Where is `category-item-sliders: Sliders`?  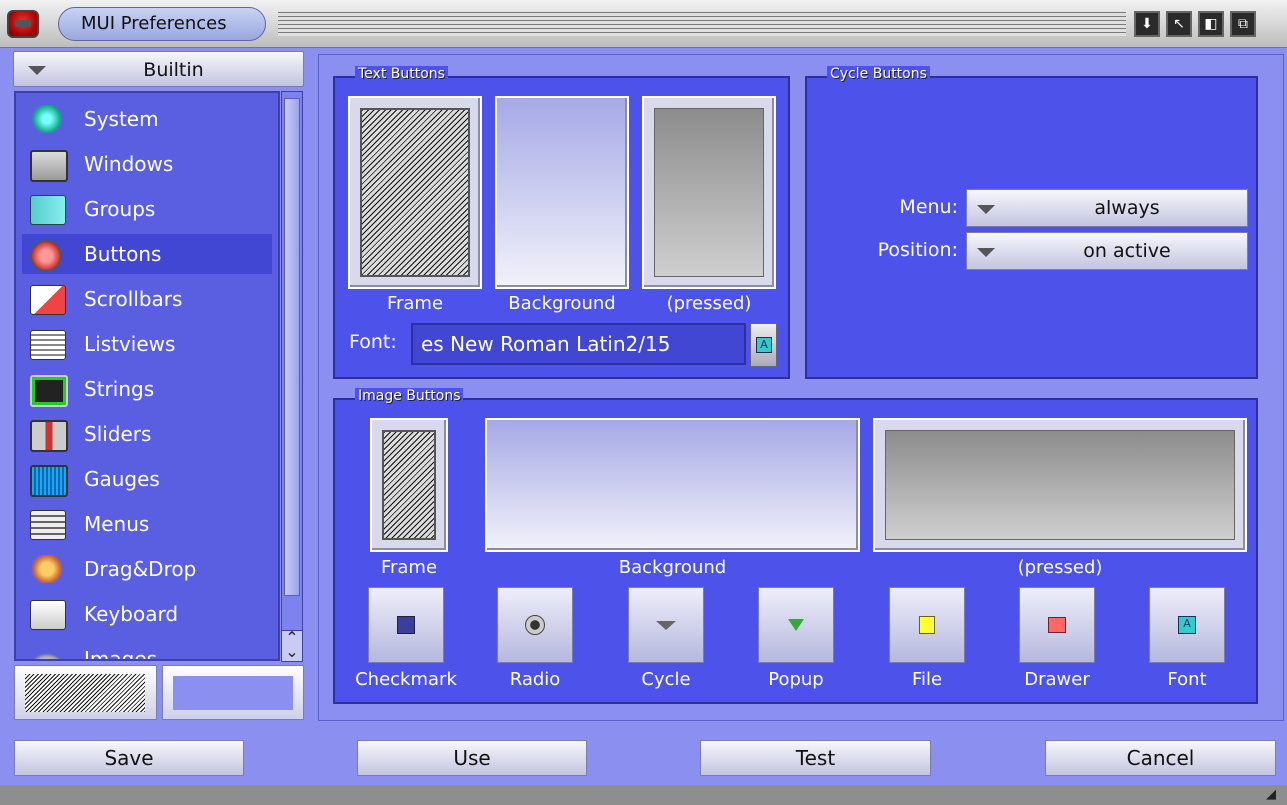 category-item-sliders: Sliders is located at coordinates (147, 434).